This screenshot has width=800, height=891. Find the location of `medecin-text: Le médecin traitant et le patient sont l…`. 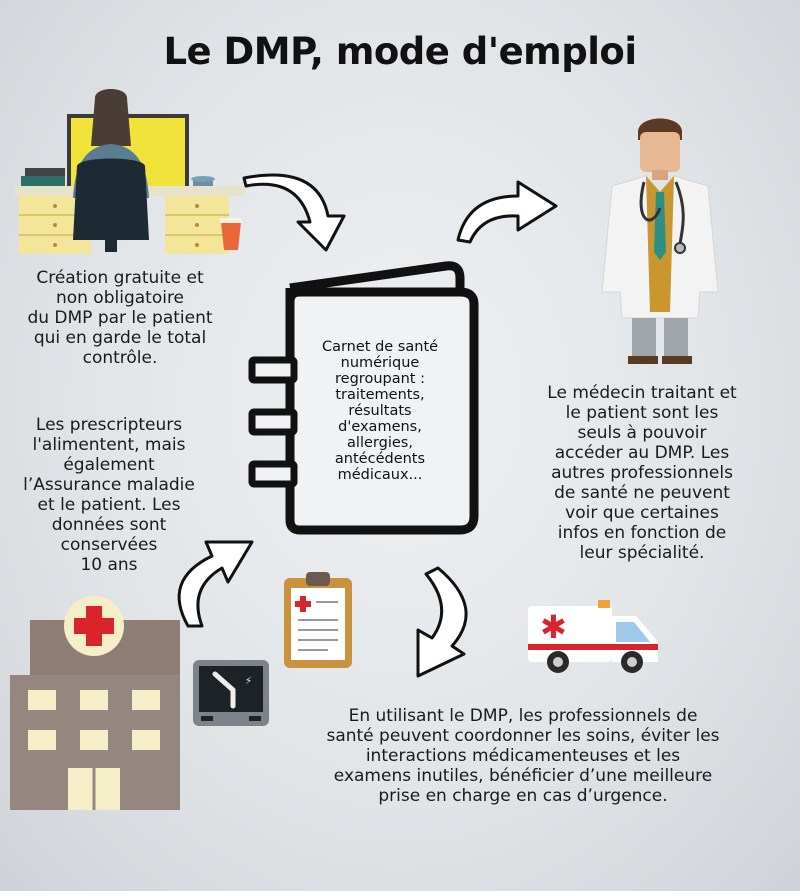

medecin-text: Le médecin traitant et le patient sont l… is located at coordinates (642, 473).